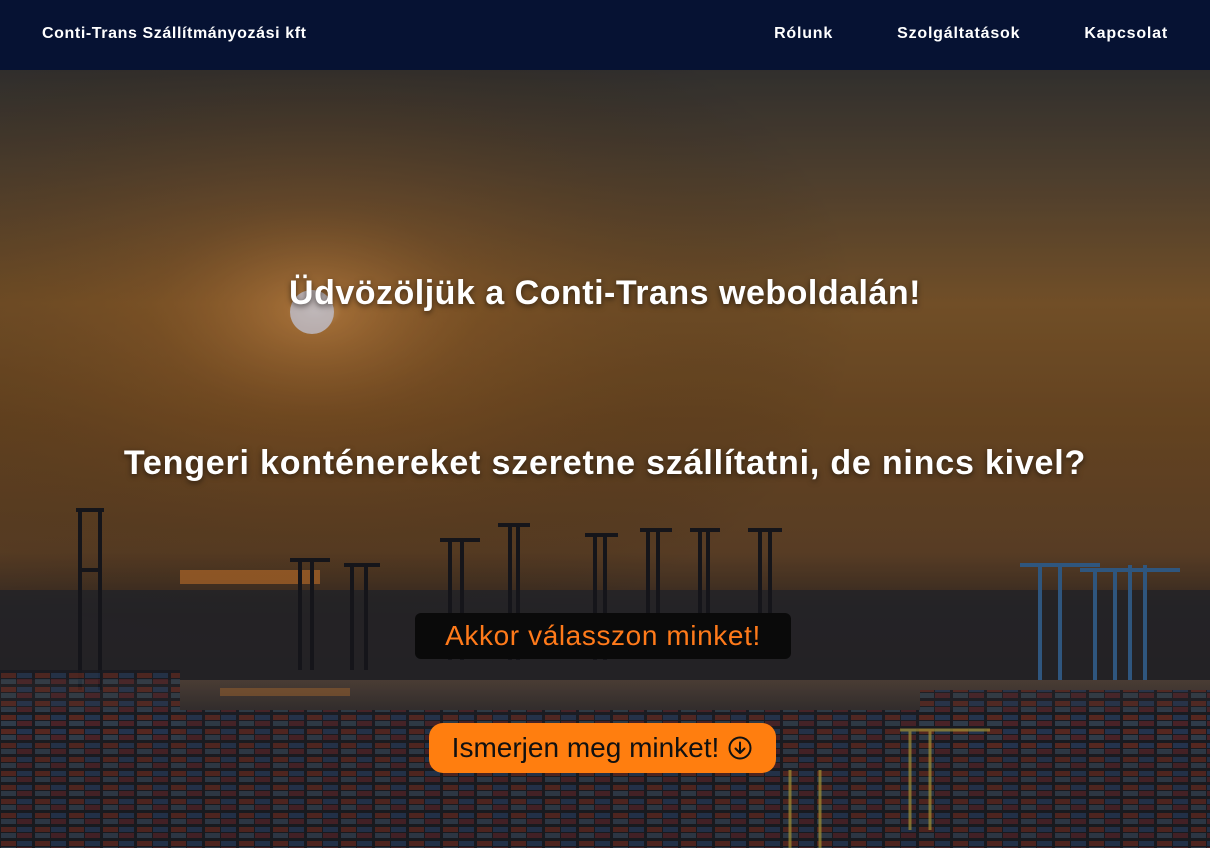 Image resolution: width=1210 pixels, height=848 pixels. Describe the element at coordinates (585, 747) in the screenshot. I see `learn-more-button-label: Ismerjen meg minket!` at that location.